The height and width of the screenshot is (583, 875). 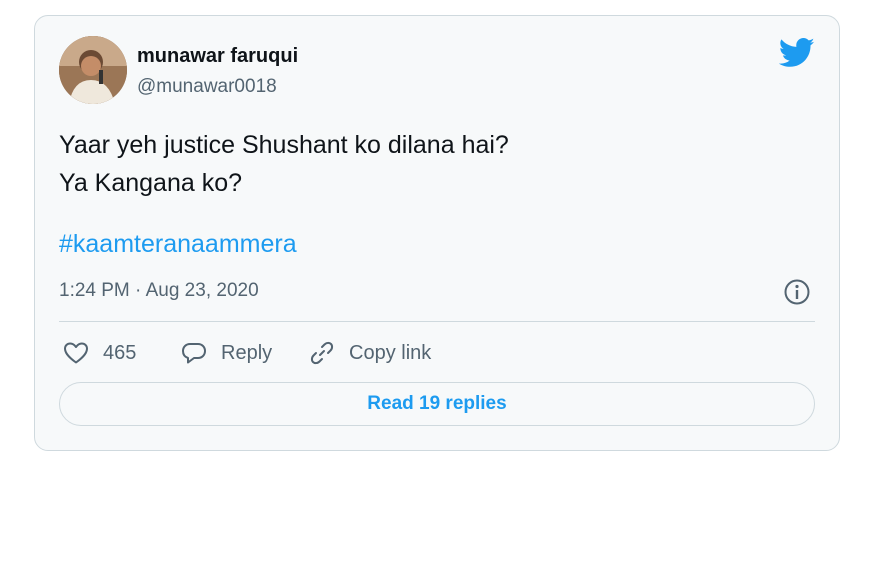 I want to click on hashtag-link: #kaamteranaammera, so click(x=178, y=244).